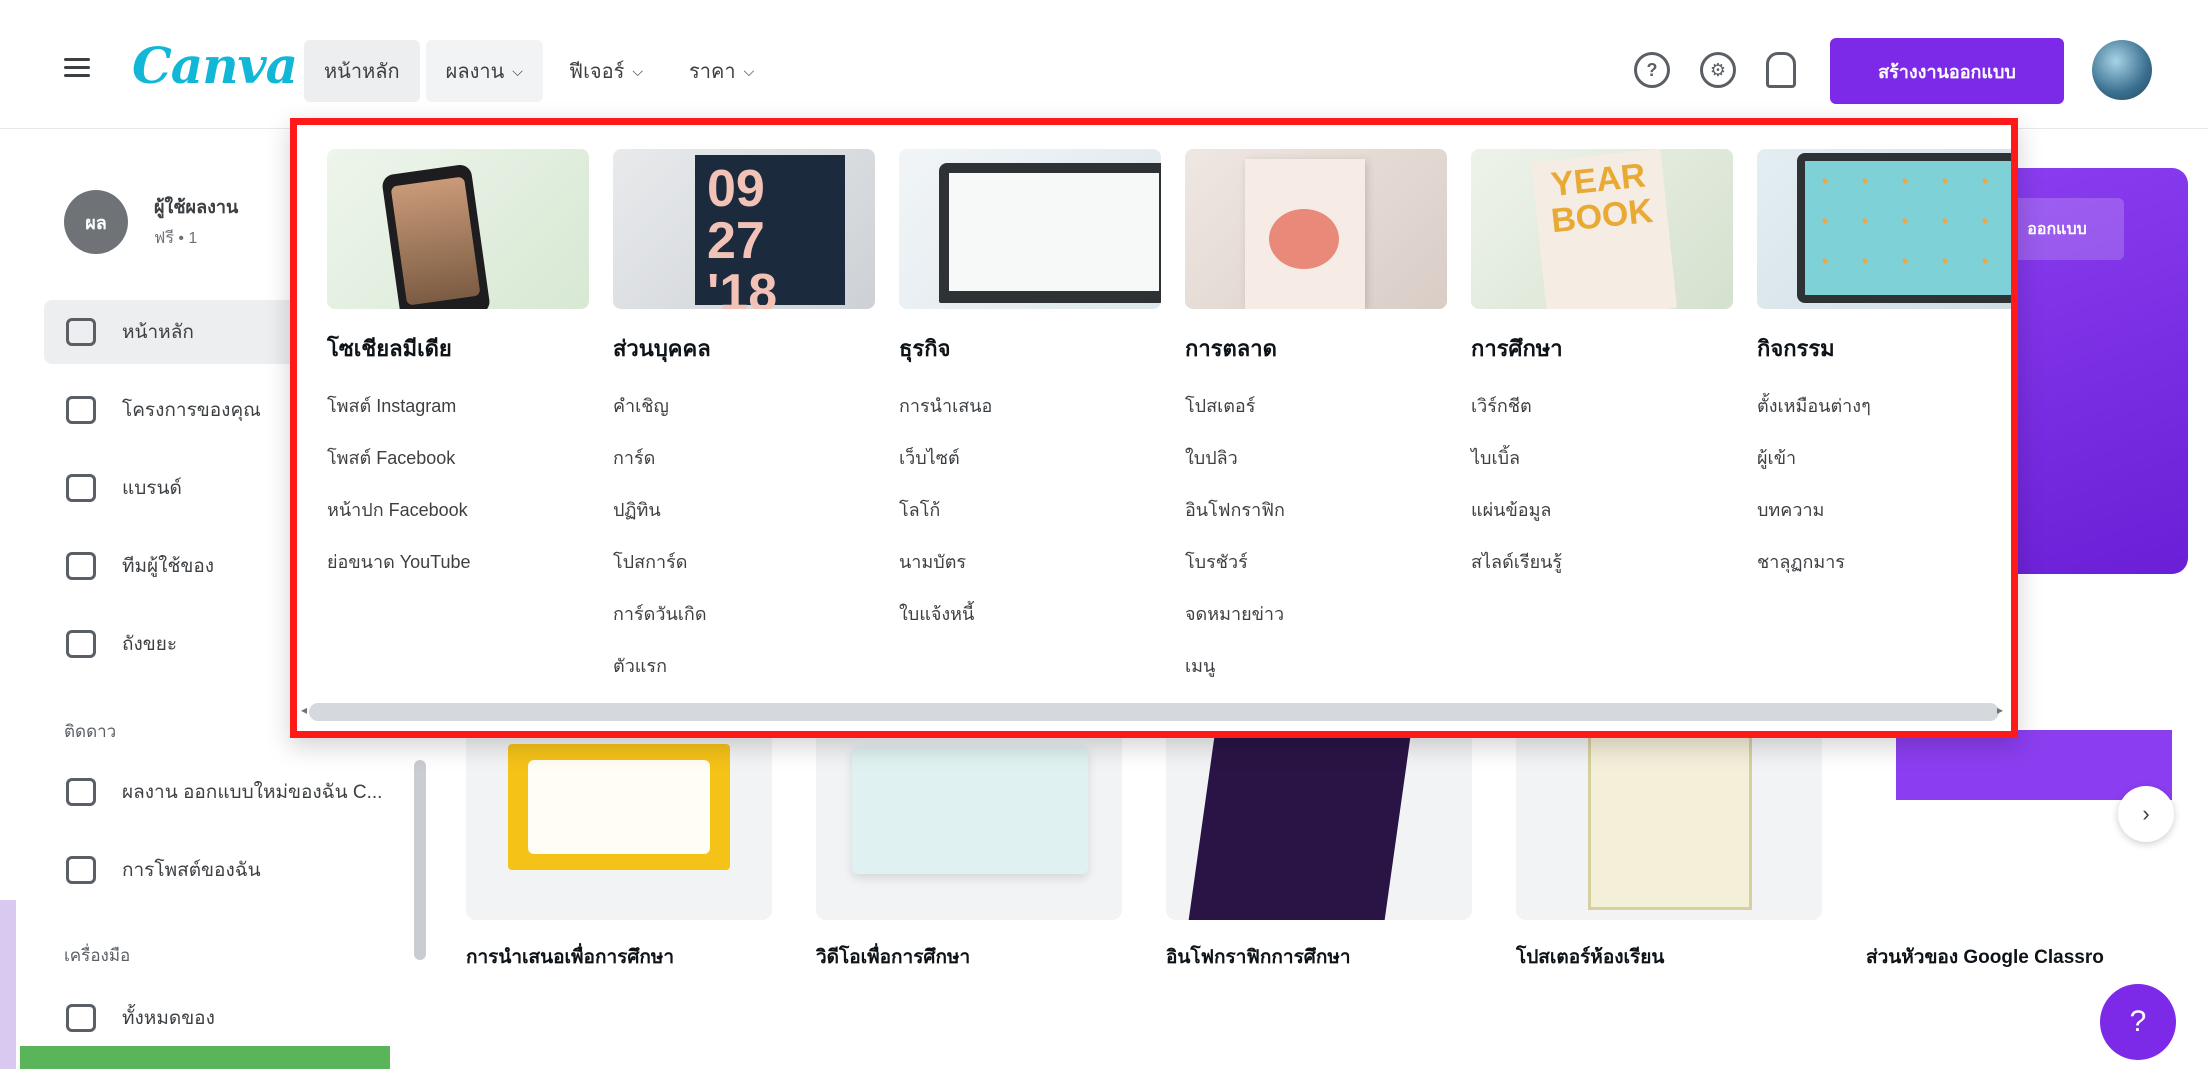  What do you see at coordinates (458, 348) in the screenshot?
I see `category-title: โซเชียลมีเดีย` at bounding box center [458, 348].